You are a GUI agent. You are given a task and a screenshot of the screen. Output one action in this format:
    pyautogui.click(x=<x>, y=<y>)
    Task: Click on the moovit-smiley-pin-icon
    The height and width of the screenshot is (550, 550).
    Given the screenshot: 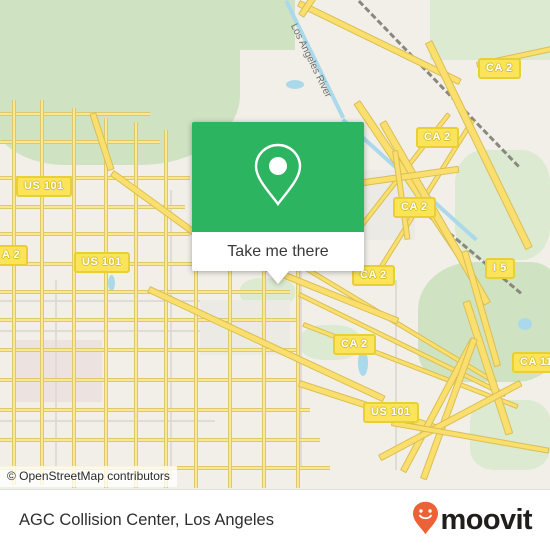 What is the action you would take?
    pyautogui.click(x=425, y=520)
    